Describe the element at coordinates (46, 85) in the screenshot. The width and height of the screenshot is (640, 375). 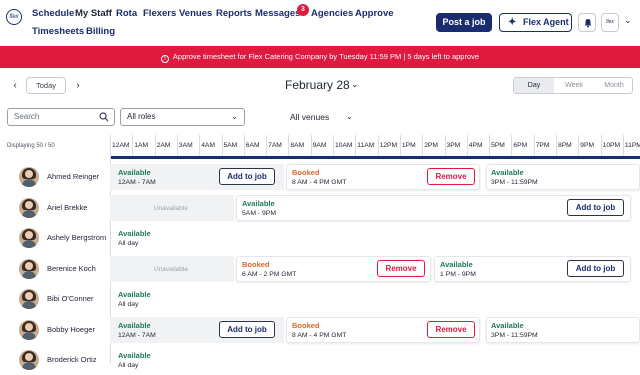
I see `today-button: Today` at that location.